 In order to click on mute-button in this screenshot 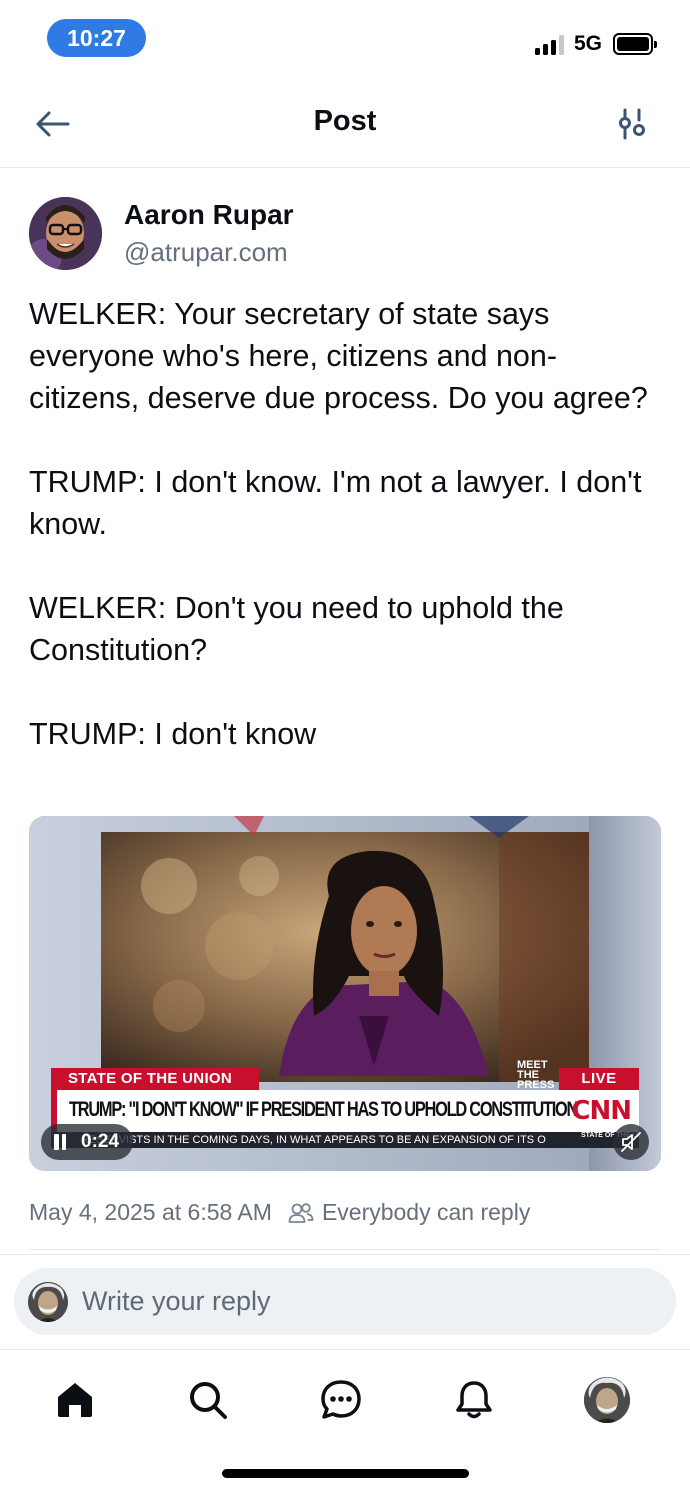, I will do `click(631, 1142)`.